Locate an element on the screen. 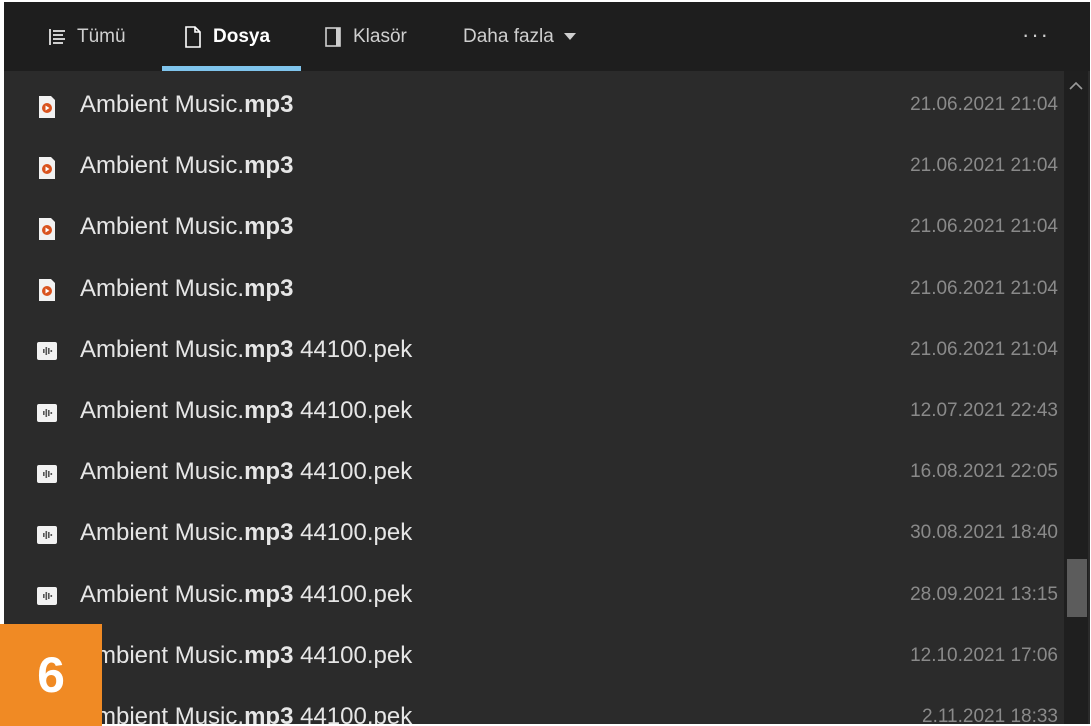 This screenshot has width=1091, height=726. folder-icon is located at coordinates (333, 37).